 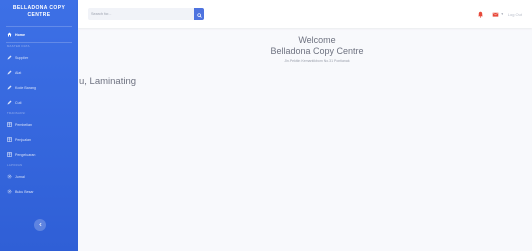 I want to click on envelope-icon, so click(x=495, y=14).